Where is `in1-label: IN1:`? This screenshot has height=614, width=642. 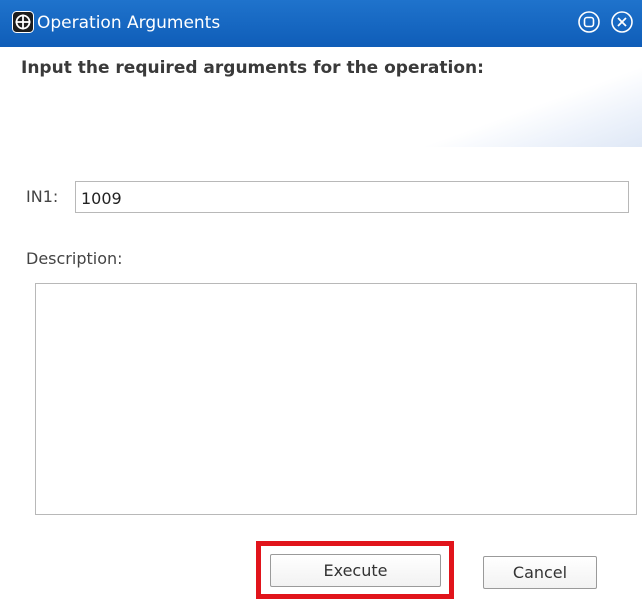
in1-label: IN1: is located at coordinates (42, 196).